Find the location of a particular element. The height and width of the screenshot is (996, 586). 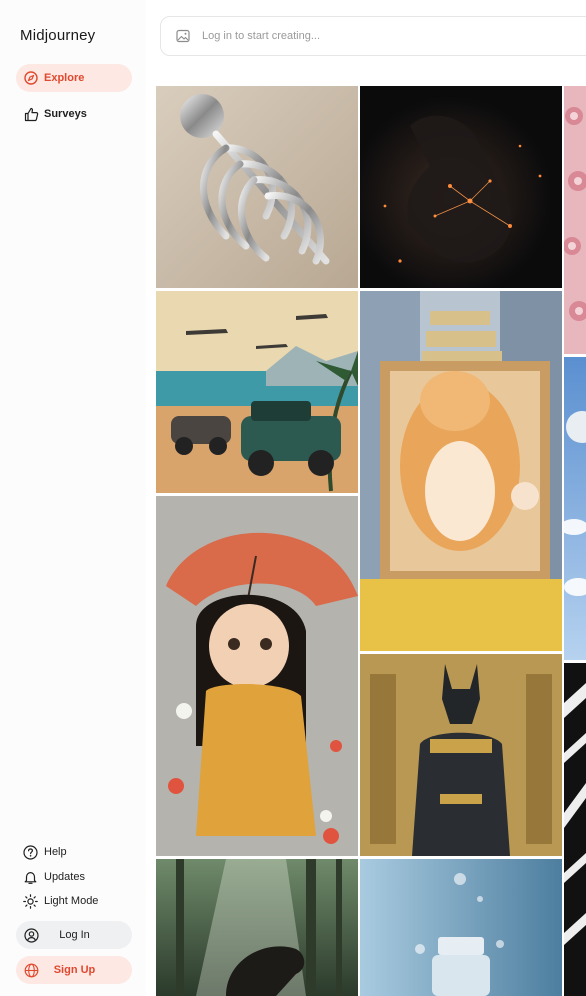

globe-icon is located at coordinates (31, 970).